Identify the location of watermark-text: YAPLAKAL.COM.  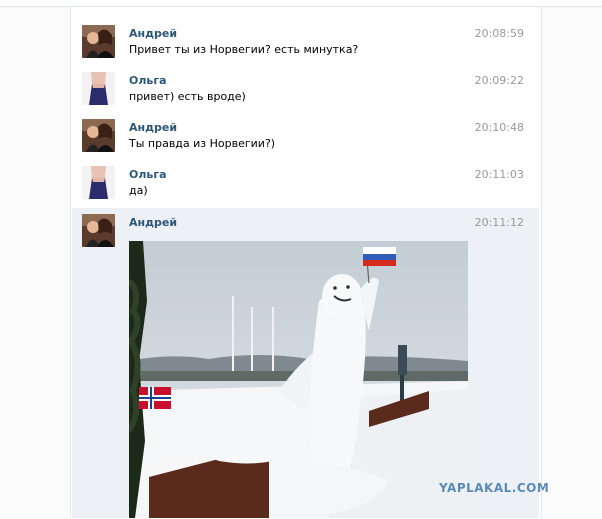
(494, 488).